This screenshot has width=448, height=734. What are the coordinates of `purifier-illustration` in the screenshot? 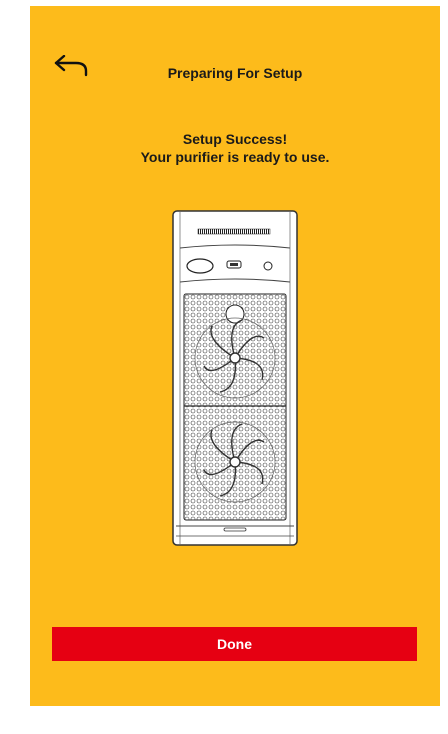 It's located at (235, 378).